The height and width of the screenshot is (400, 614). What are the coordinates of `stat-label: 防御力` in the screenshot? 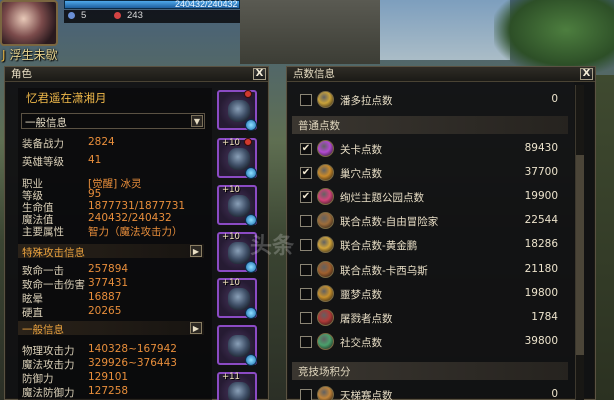 It's located at (38, 379).